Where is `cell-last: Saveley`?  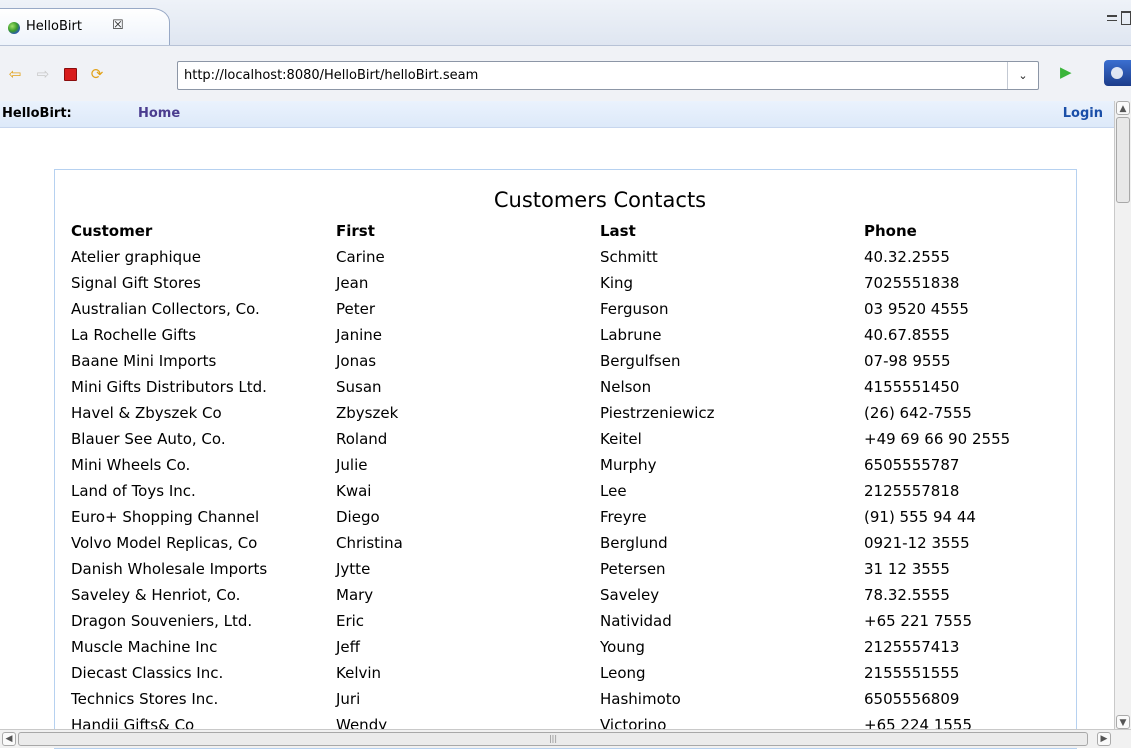 cell-last: Saveley is located at coordinates (630, 595).